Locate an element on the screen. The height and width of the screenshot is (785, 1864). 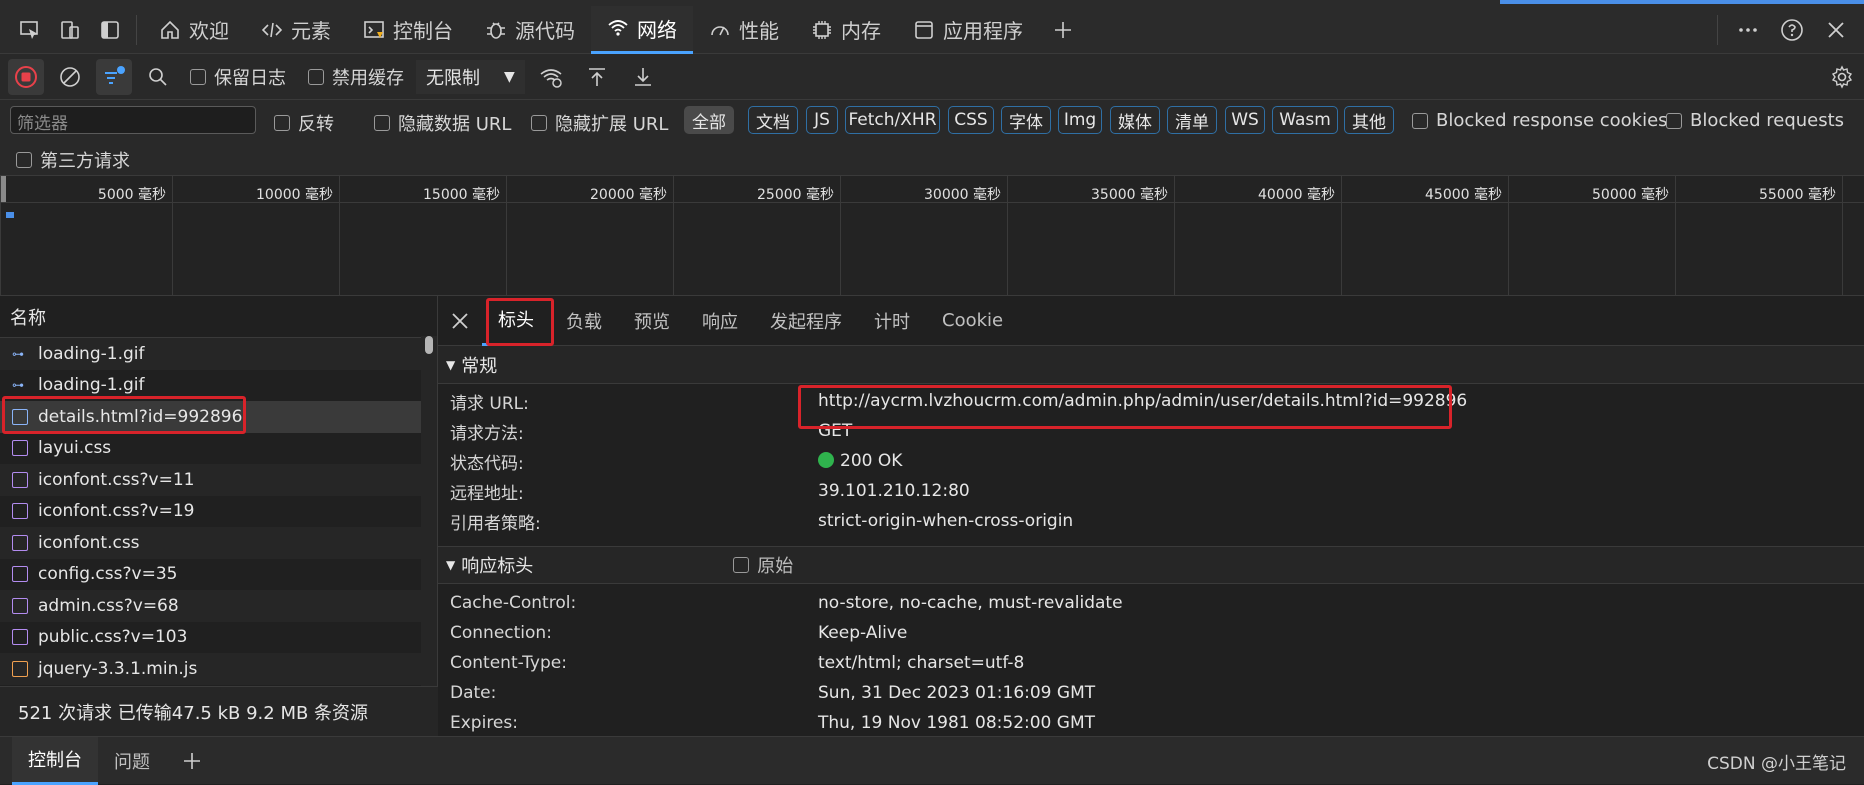
tab-preview: 预览 is located at coordinates (652, 321).